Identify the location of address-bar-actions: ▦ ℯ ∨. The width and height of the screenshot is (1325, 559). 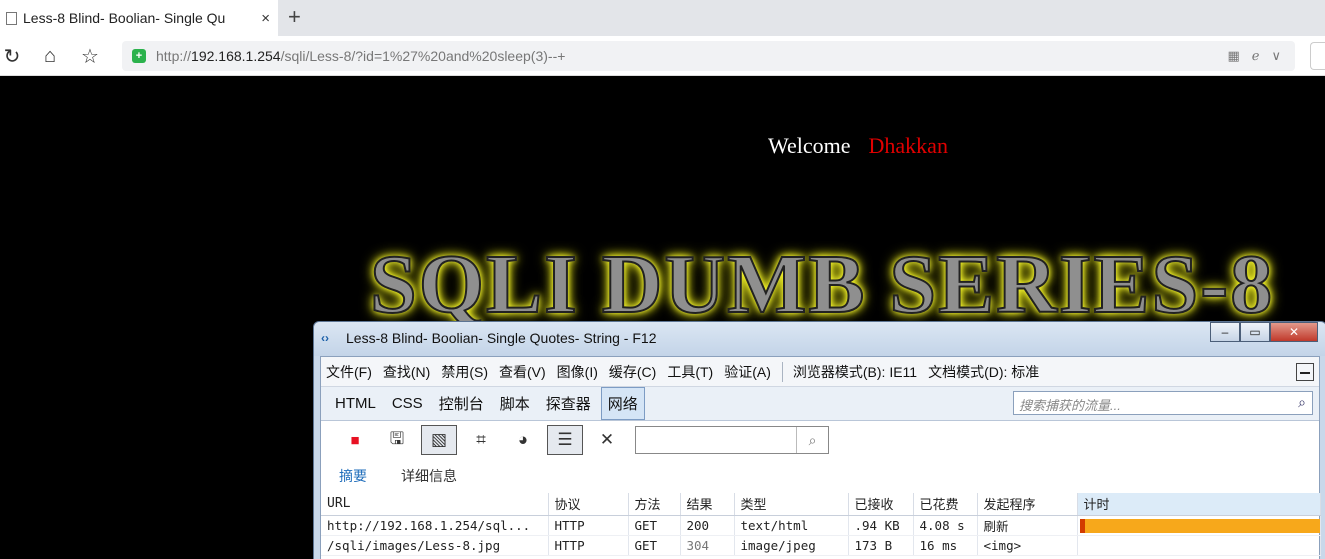
(1254, 56).